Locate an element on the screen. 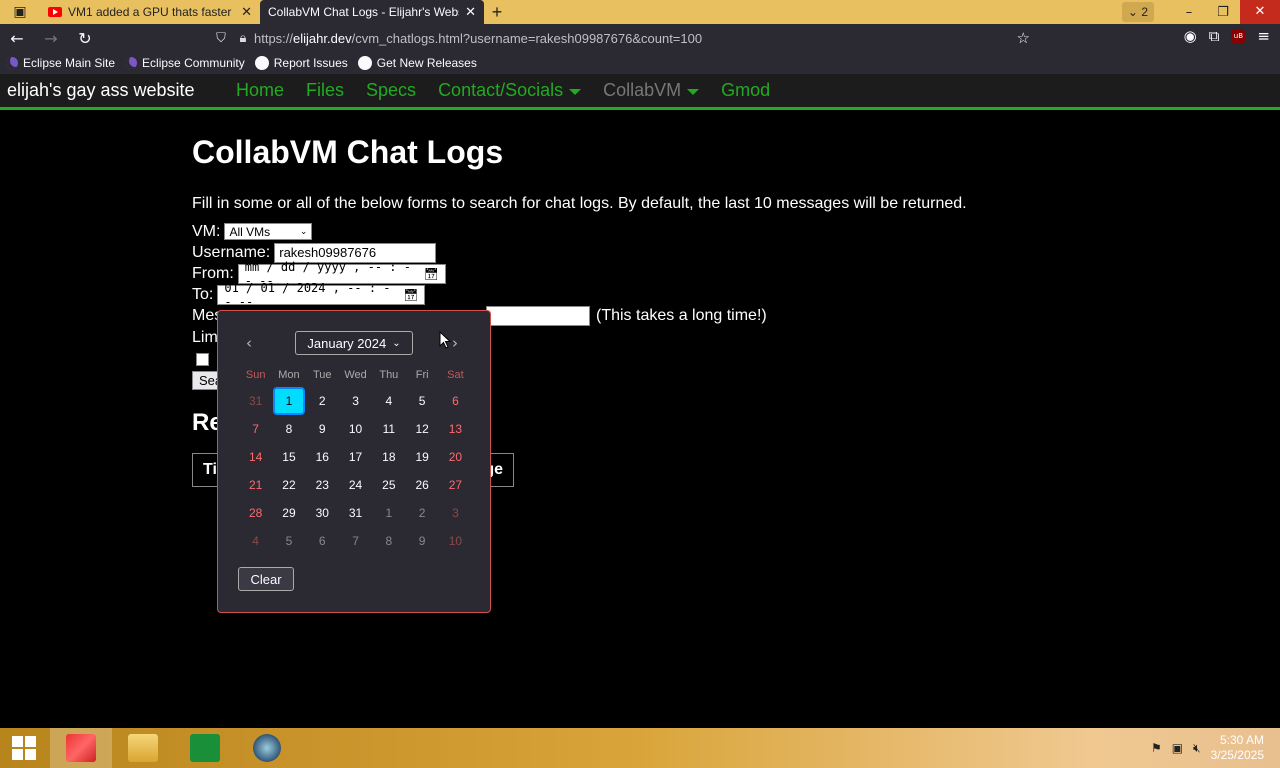  weekday-header: Sun is located at coordinates (255, 375).